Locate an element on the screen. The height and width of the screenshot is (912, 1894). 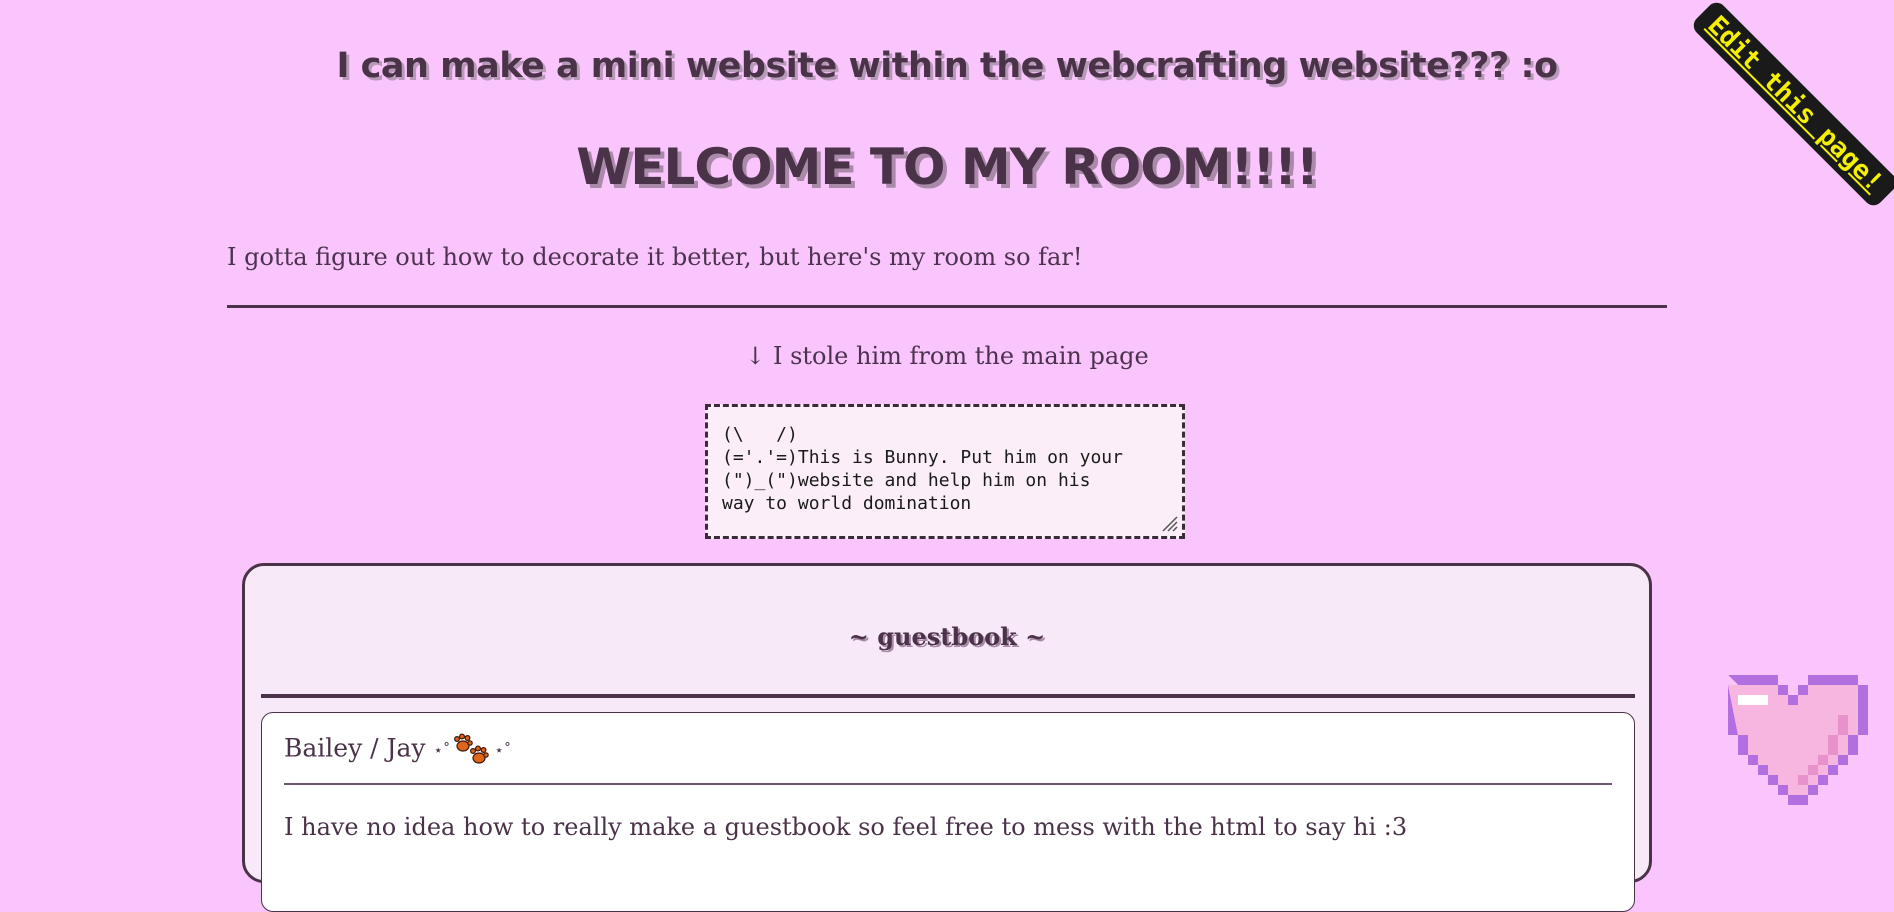
entry-author-name: Bailey / Jay is located at coordinates (355, 748).